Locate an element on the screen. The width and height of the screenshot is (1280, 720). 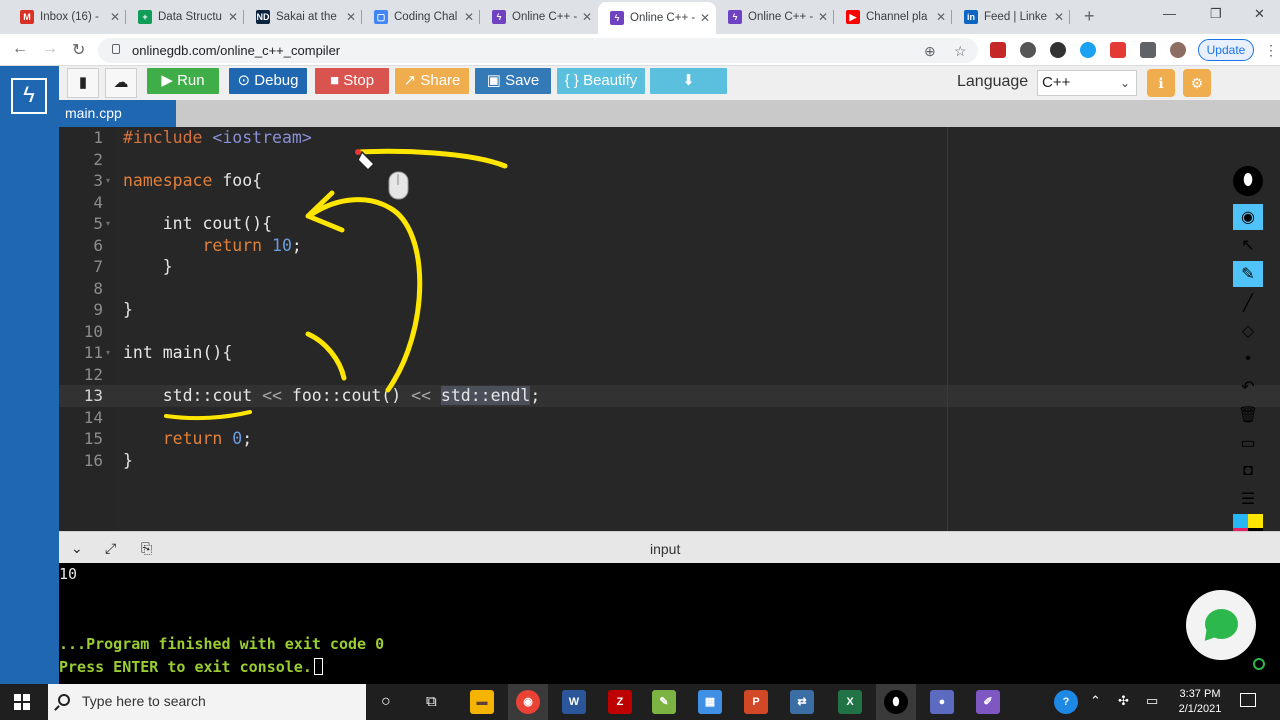
debug-button: ⊙ Debug is located at coordinates (268, 81).